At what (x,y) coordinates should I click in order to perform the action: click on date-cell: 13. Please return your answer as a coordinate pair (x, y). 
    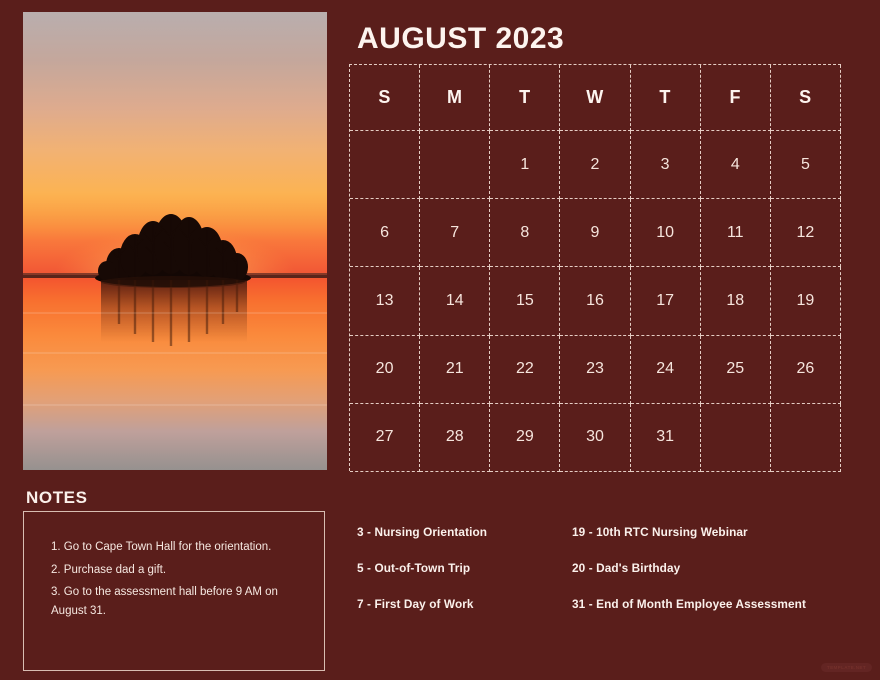
    Looking at the image, I should click on (385, 301).